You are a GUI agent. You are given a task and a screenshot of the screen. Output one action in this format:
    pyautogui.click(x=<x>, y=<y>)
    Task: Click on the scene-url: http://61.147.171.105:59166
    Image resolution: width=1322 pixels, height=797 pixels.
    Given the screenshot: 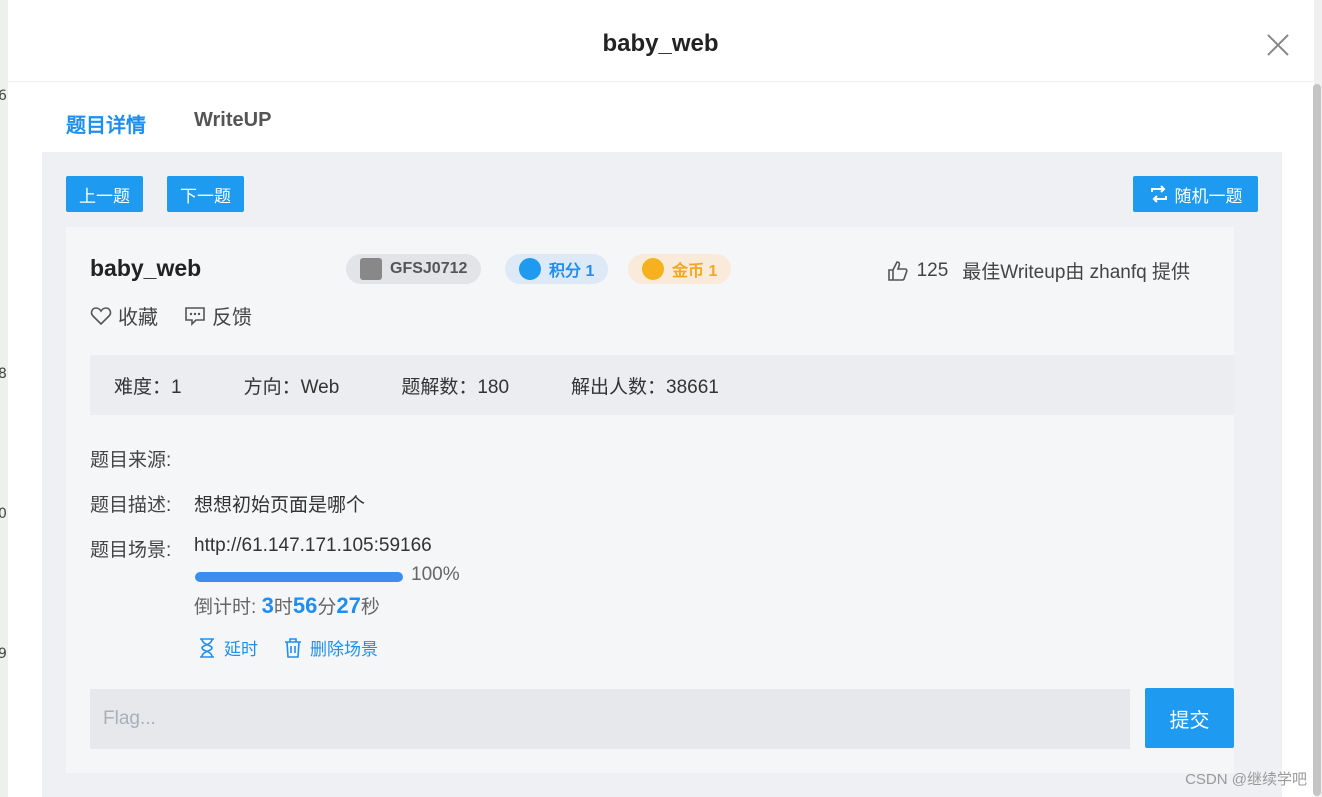 What is the action you would take?
    pyautogui.click(x=313, y=548)
    